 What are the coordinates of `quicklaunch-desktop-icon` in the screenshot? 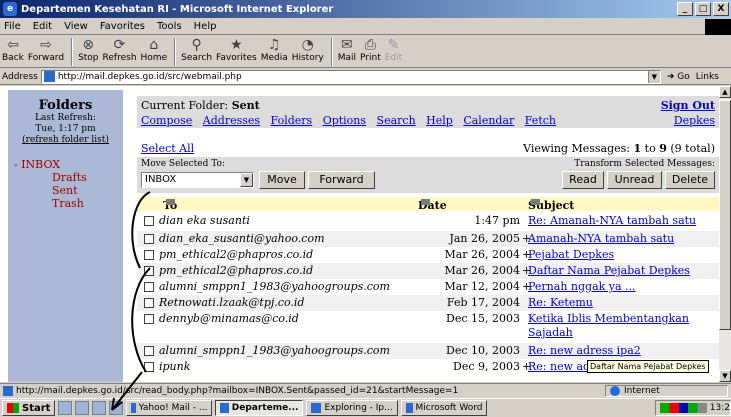 It's located at (99, 408).